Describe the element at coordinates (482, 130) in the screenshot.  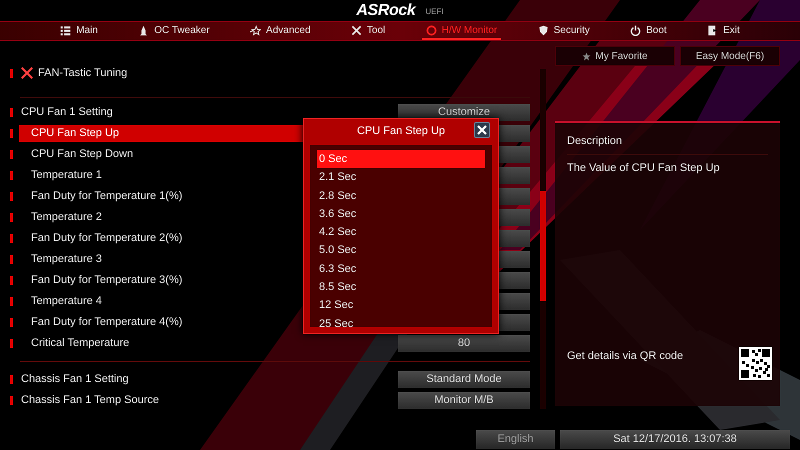
I see `close-button` at that location.